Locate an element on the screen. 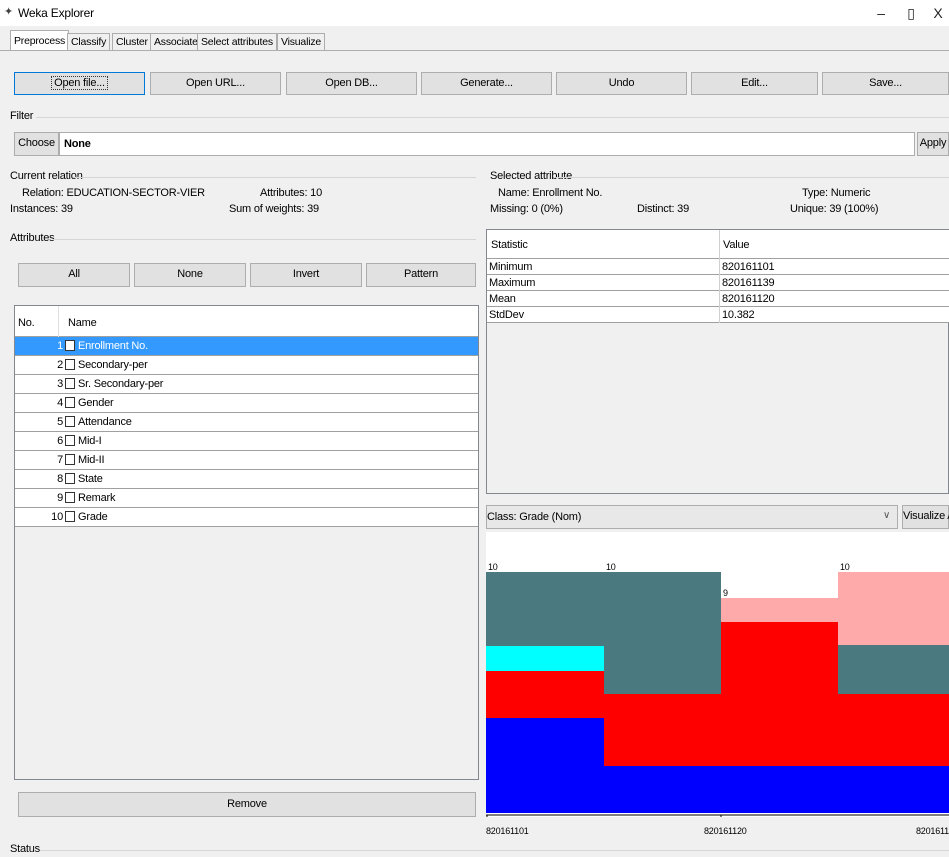 The width and height of the screenshot is (949, 857). table-row: 5 Attendance is located at coordinates (246, 422).